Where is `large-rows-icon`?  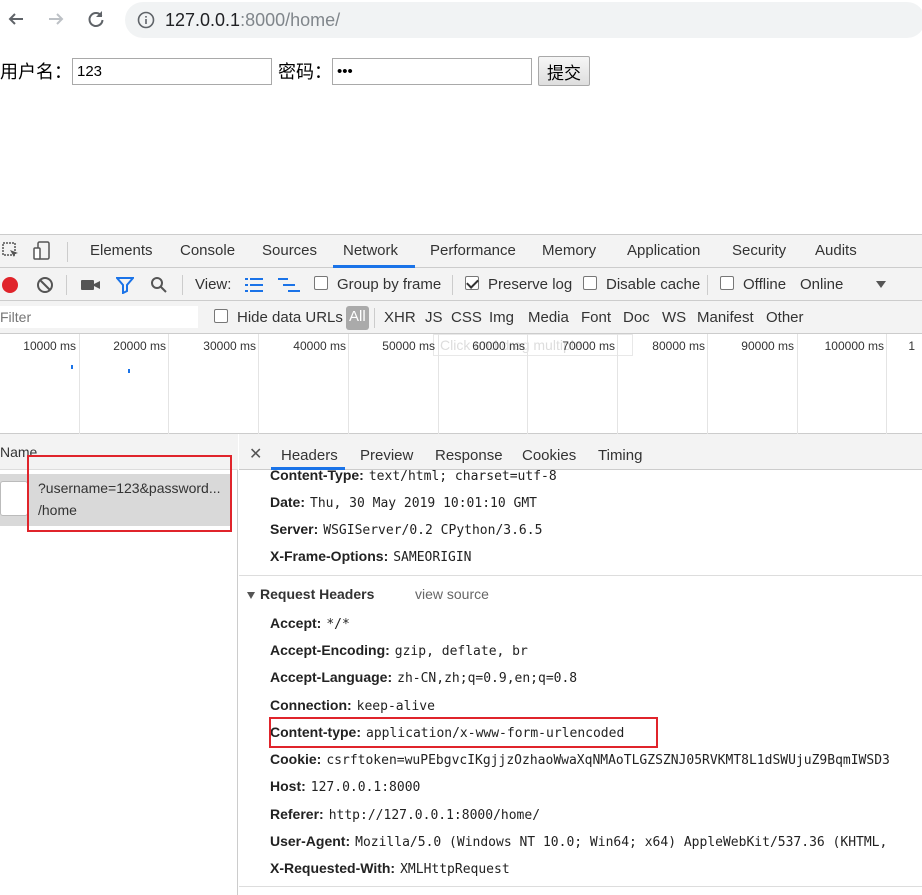
large-rows-icon is located at coordinates (254, 285).